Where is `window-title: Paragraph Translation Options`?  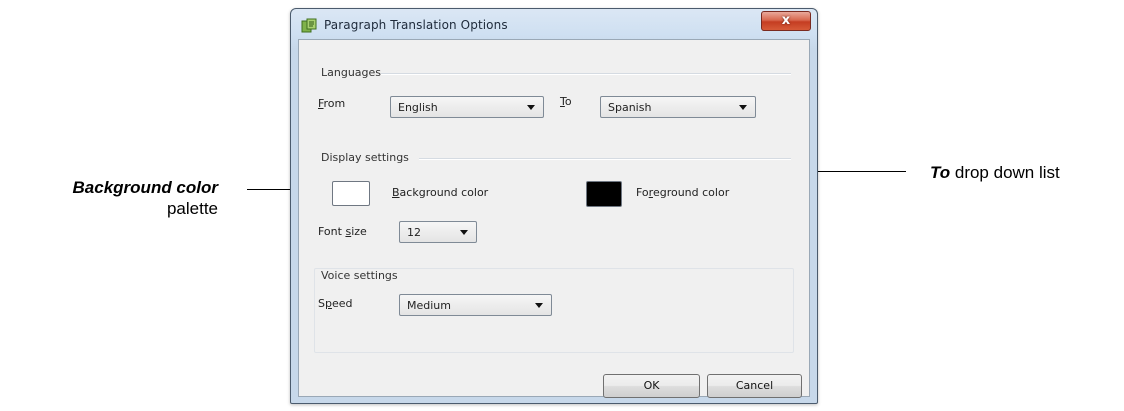 window-title: Paragraph Translation Options is located at coordinates (416, 25).